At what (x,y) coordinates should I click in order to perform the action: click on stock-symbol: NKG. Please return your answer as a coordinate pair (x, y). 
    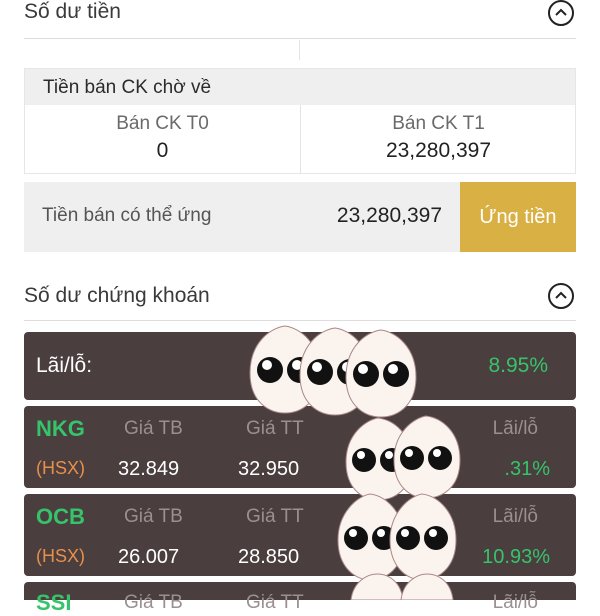
    Looking at the image, I should click on (60, 428).